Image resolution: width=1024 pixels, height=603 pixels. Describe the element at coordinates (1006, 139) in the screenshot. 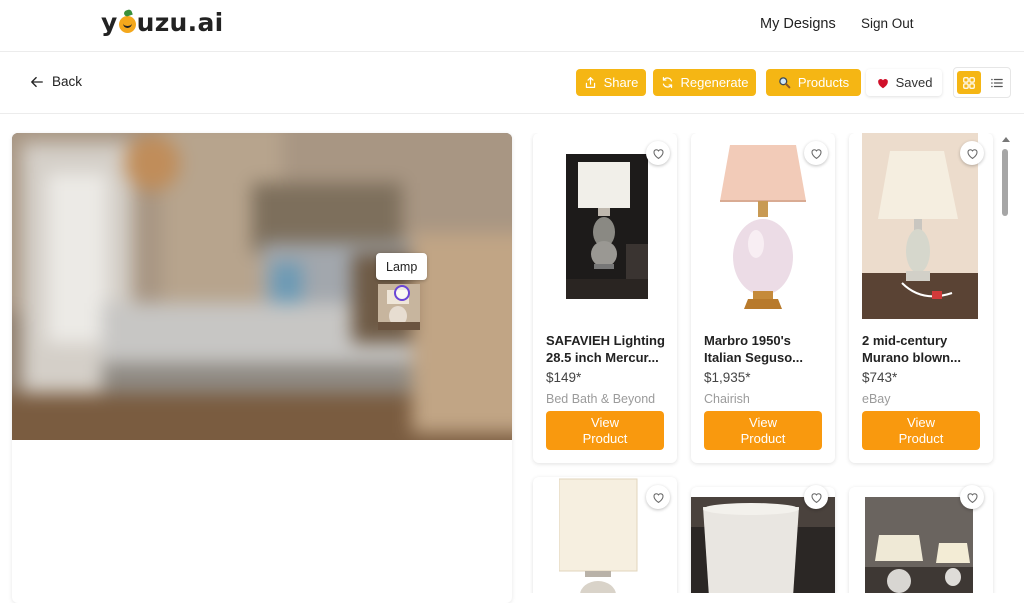

I see `scroll-up-arrow-icon` at that location.